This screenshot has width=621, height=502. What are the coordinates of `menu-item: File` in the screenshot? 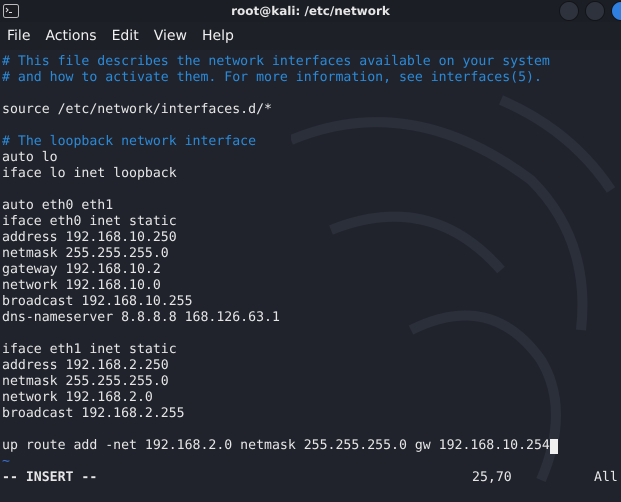 It's located at (22, 36).